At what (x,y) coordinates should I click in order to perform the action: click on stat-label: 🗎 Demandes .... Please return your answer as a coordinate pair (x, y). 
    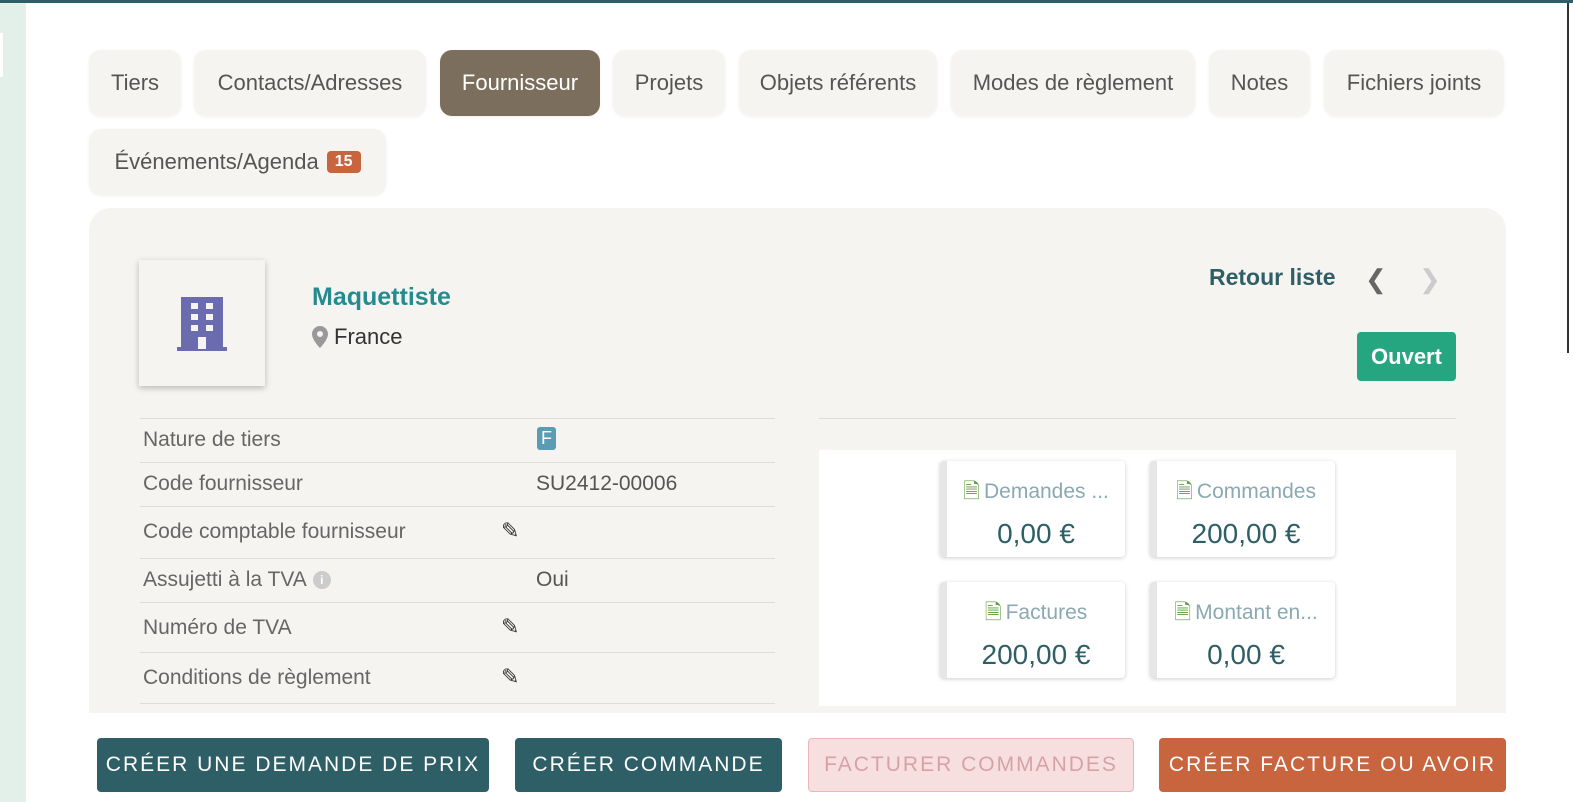
    Looking at the image, I should click on (1036, 494).